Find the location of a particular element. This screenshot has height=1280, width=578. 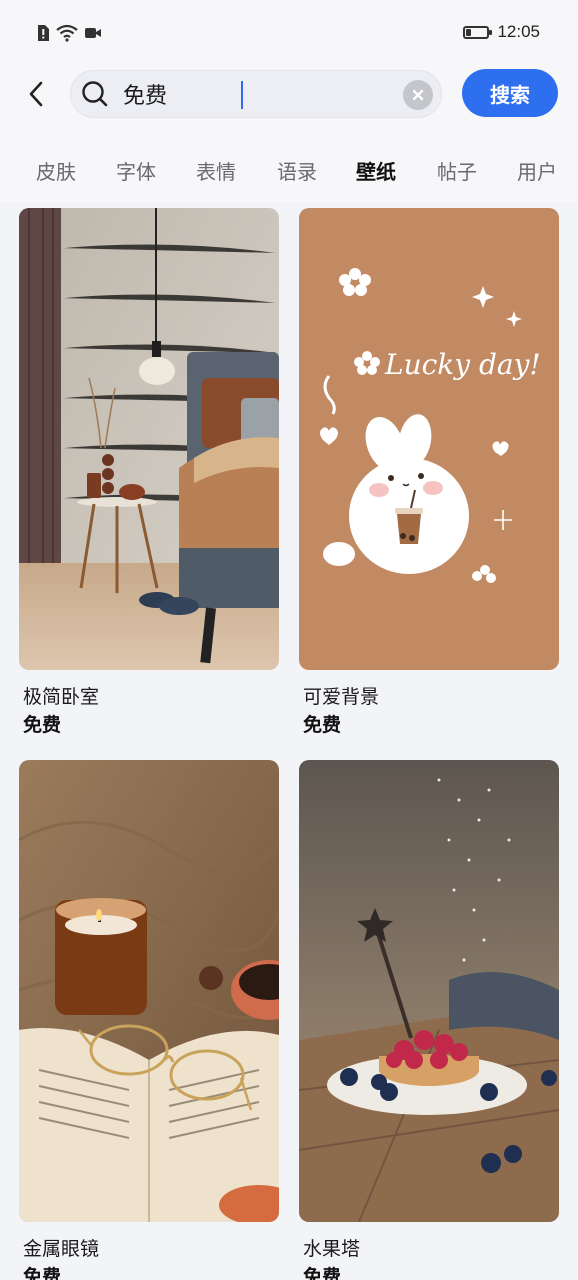

lucky-day-text: Lucky day! is located at coordinates (462, 364).